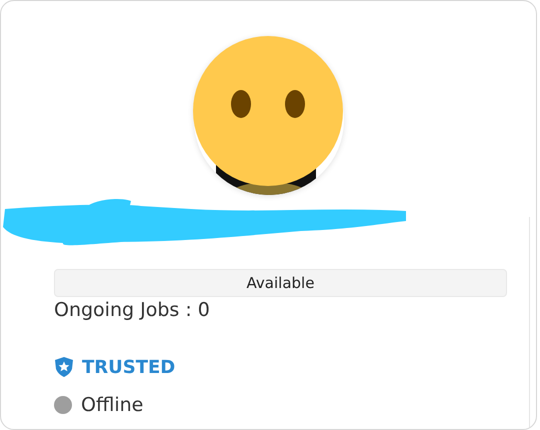  Describe the element at coordinates (129, 367) in the screenshot. I see `trusted-badge-label: TRUSTED` at that location.